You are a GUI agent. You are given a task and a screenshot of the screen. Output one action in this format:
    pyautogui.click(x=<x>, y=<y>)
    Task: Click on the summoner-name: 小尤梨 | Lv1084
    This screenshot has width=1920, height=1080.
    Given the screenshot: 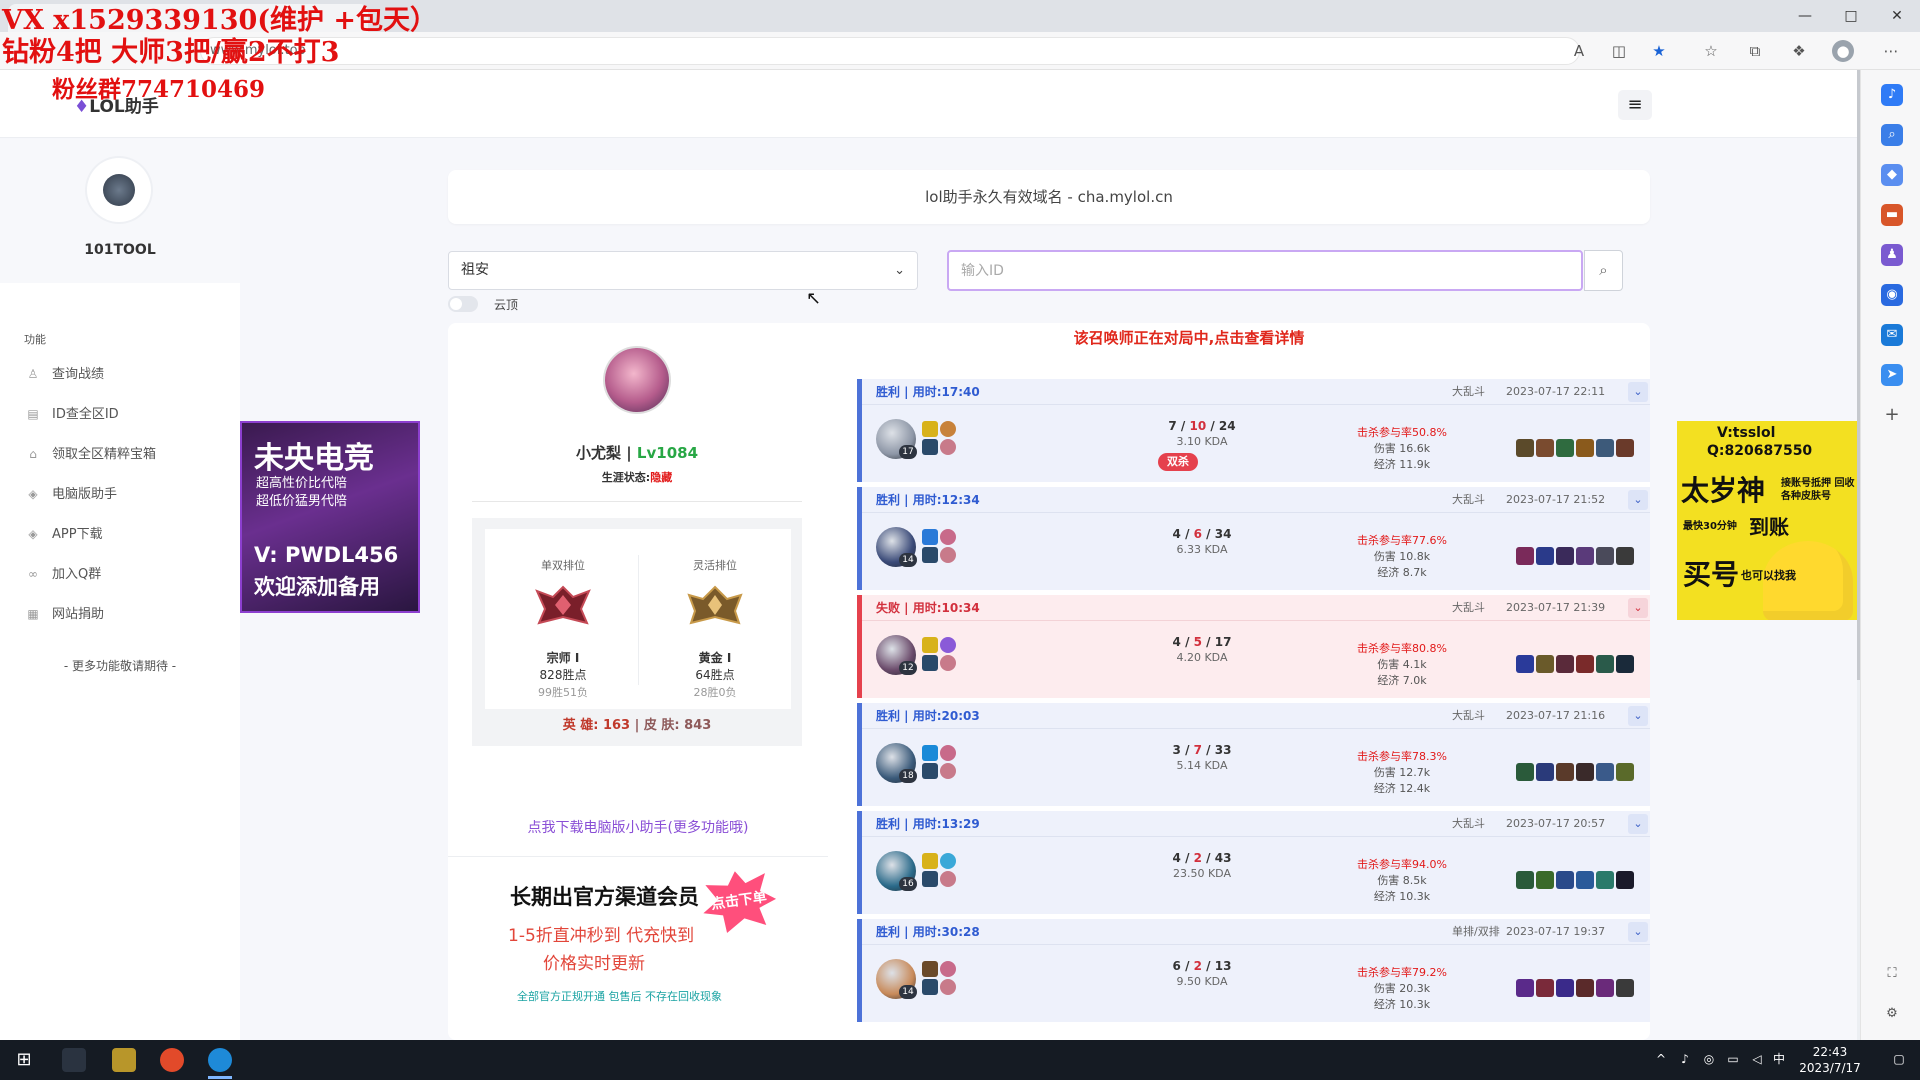 What is the action you would take?
    pyautogui.click(x=637, y=452)
    